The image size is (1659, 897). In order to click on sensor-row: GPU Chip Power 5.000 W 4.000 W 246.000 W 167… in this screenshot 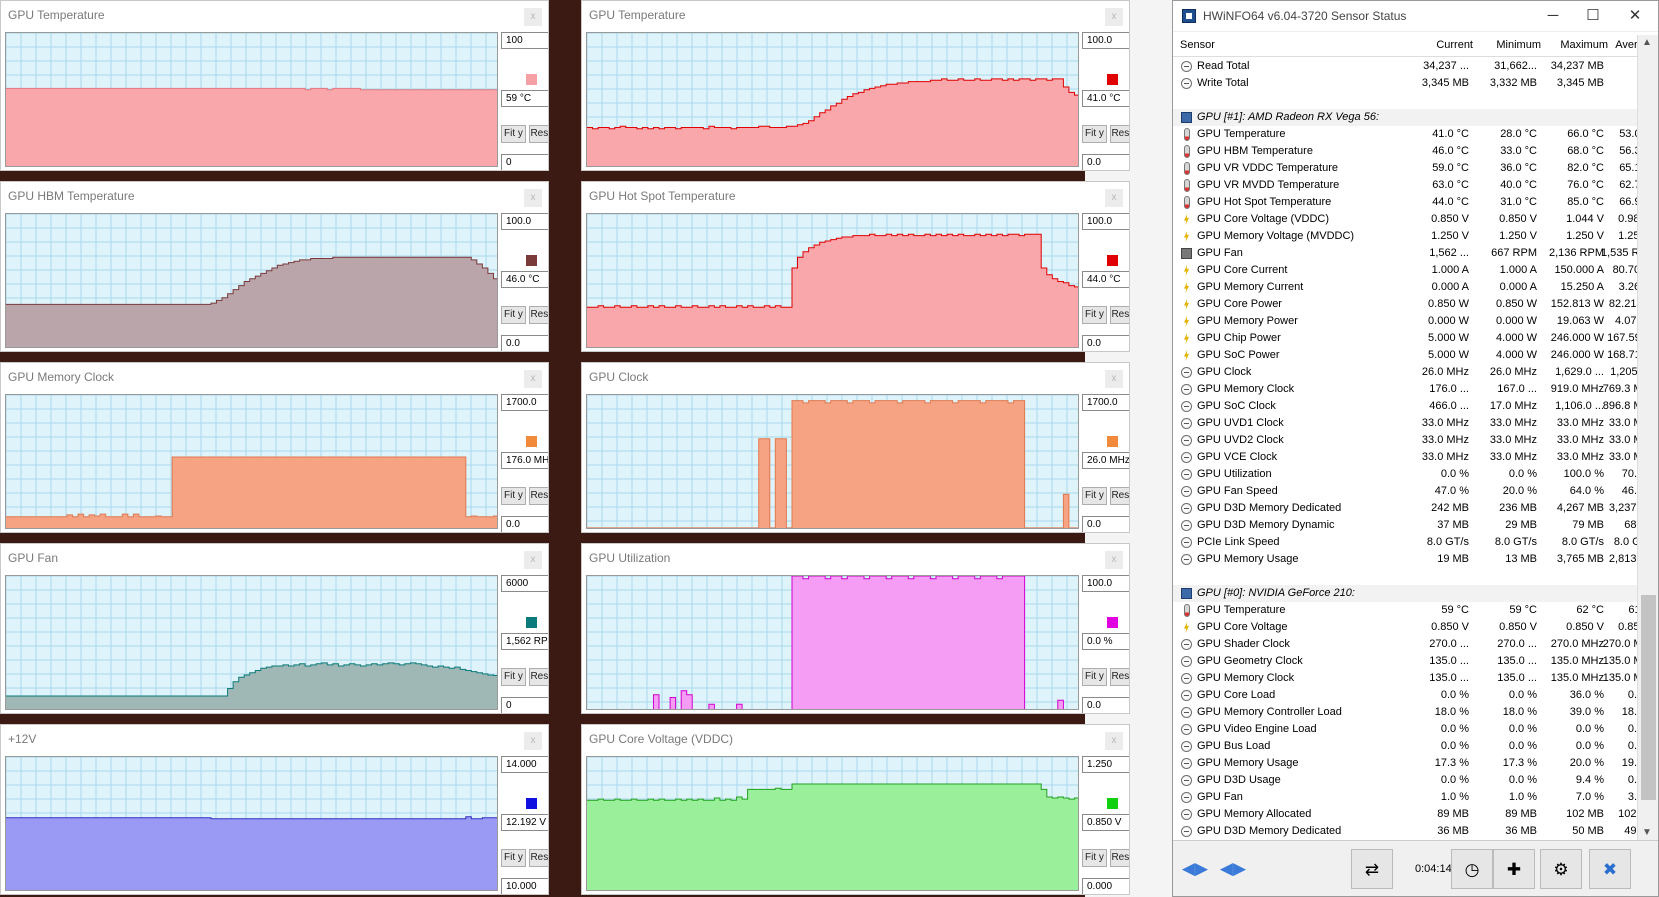, I will do `click(1406, 338)`.